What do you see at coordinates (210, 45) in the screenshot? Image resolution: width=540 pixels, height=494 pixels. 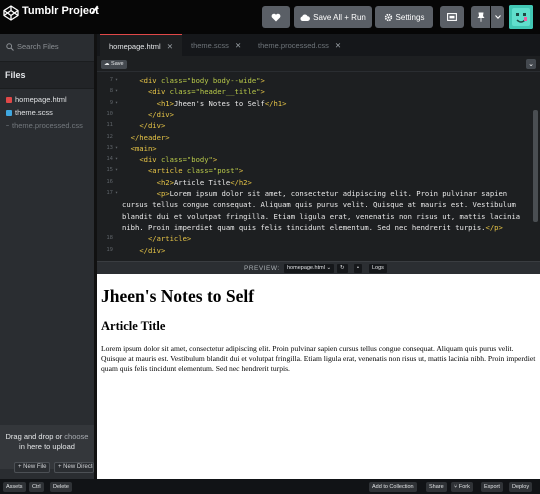 I see `tab-label: theme.scss` at bounding box center [210, 45].